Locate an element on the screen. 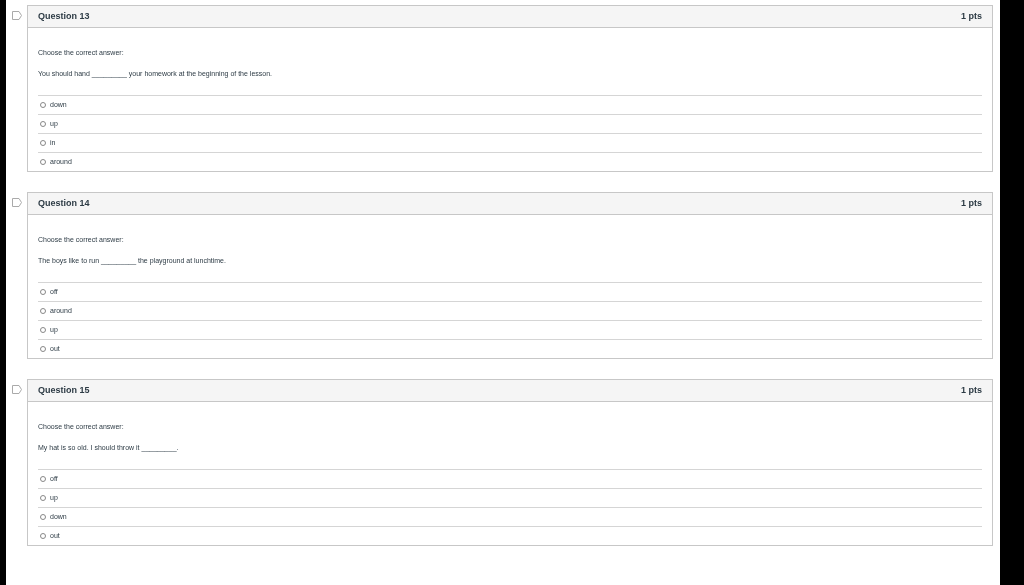 The image size is (1024, 585). question-title: Question 13 is located at coordinates (64, 16).